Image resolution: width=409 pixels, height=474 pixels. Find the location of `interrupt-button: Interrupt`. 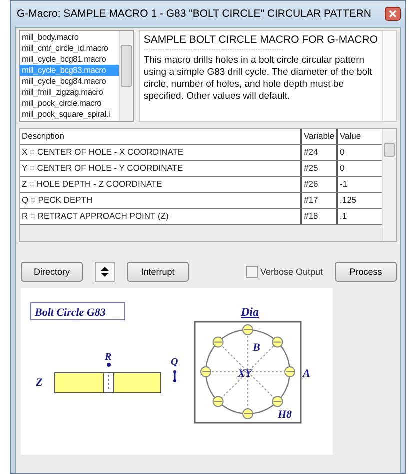

interrupt-button: Interrupt is located at coordinates (158, 272).